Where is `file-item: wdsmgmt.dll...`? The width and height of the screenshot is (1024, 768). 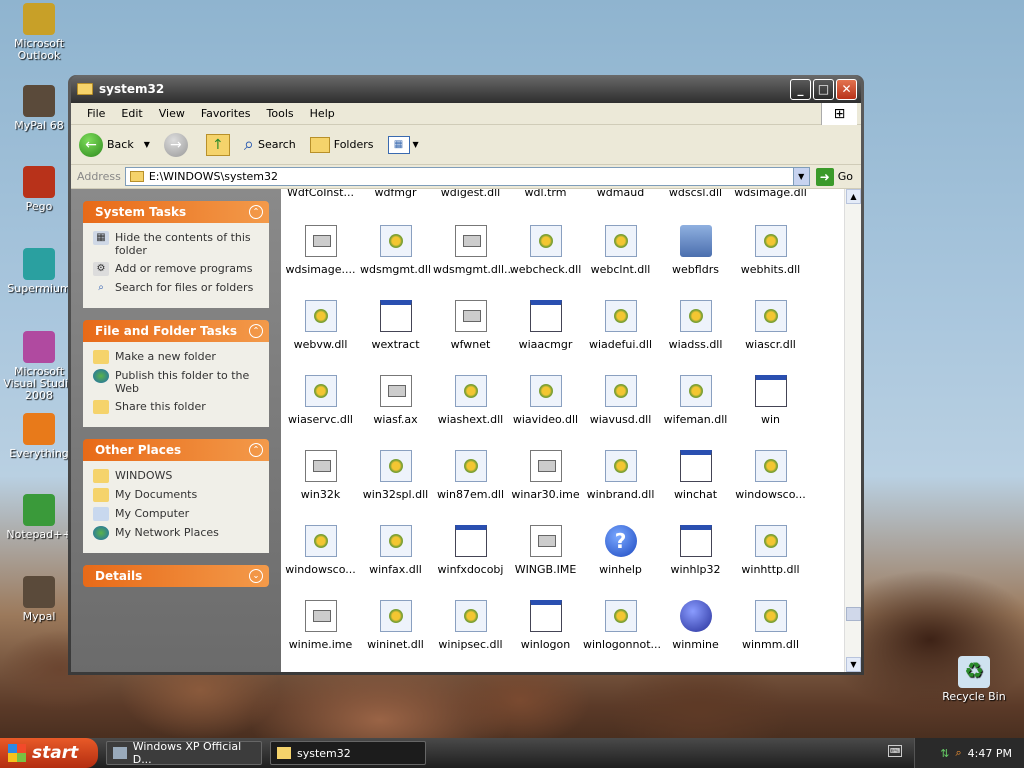 file-item: wdsmgmt.dll... is located at coordinates (474, 250).